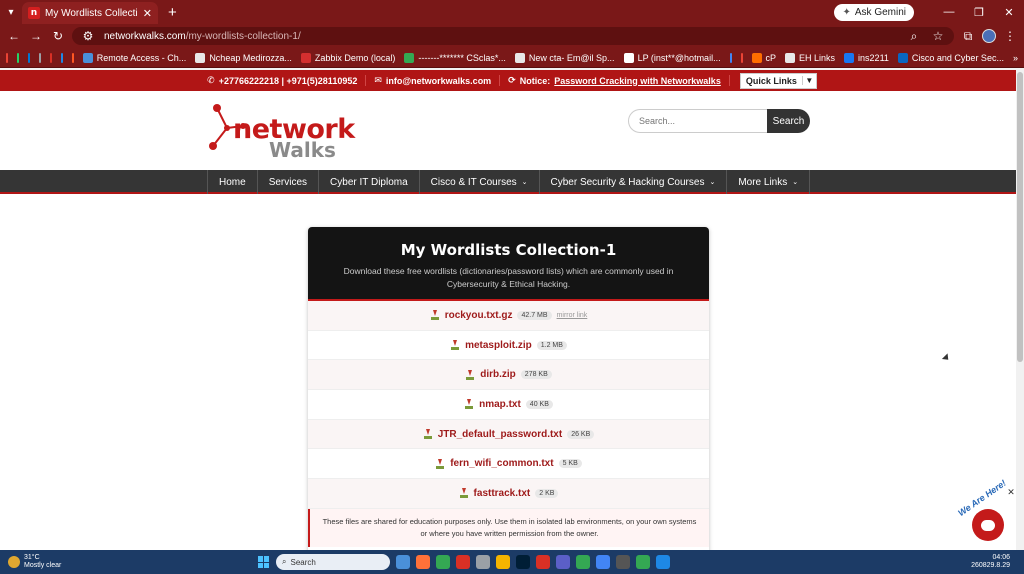  What do you see at coordinates (990, 562) in the screenshot?
I see `clock: 04:06 260829.8.29` at bounding box center [990, 562].